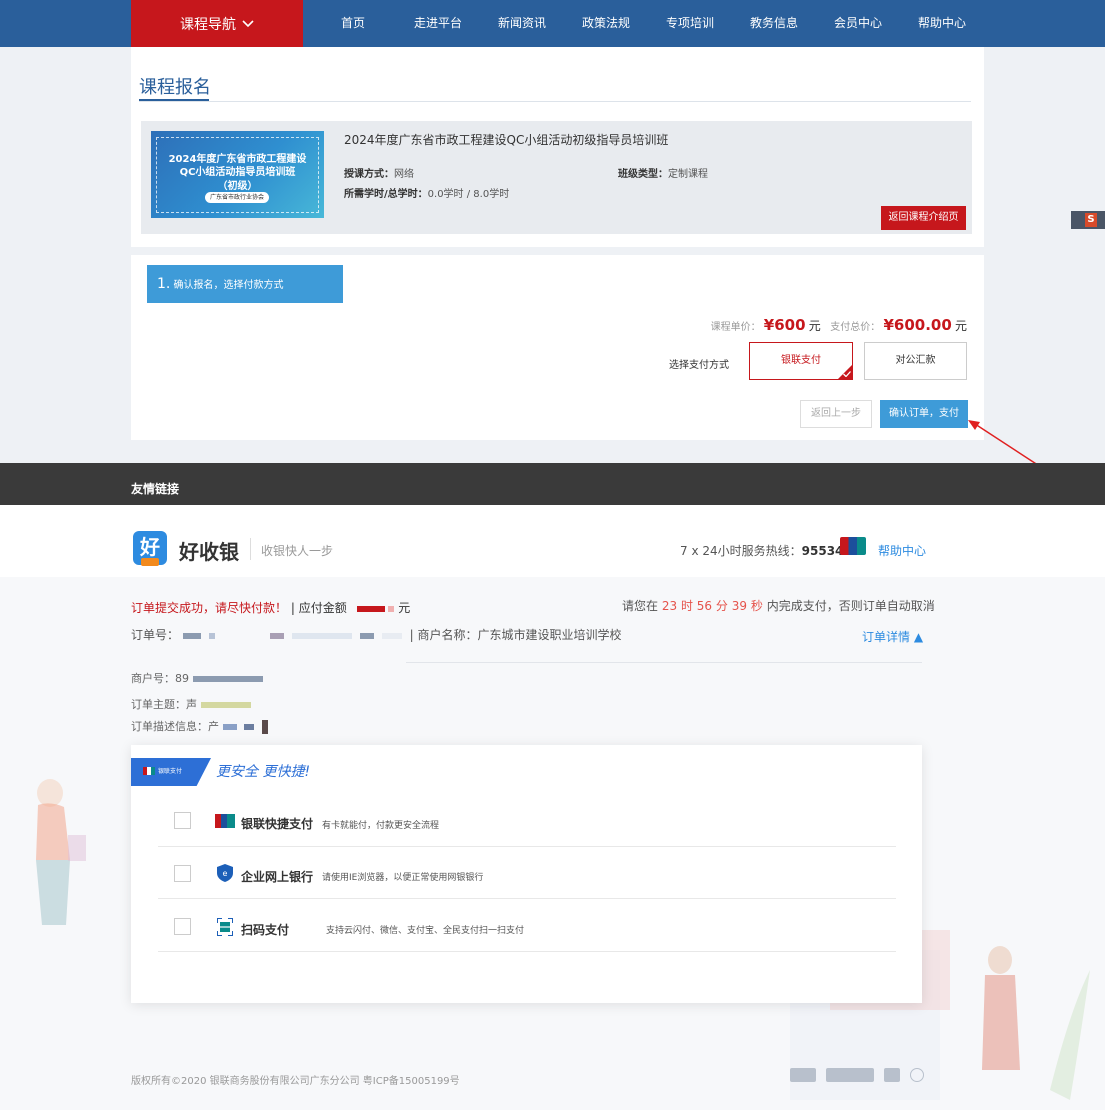 The width and height of the screenshot is (1105, 1110). Describe the element at coordinates (960, 326) in the screenshot. I see `total-price-currency: 元` at that location.